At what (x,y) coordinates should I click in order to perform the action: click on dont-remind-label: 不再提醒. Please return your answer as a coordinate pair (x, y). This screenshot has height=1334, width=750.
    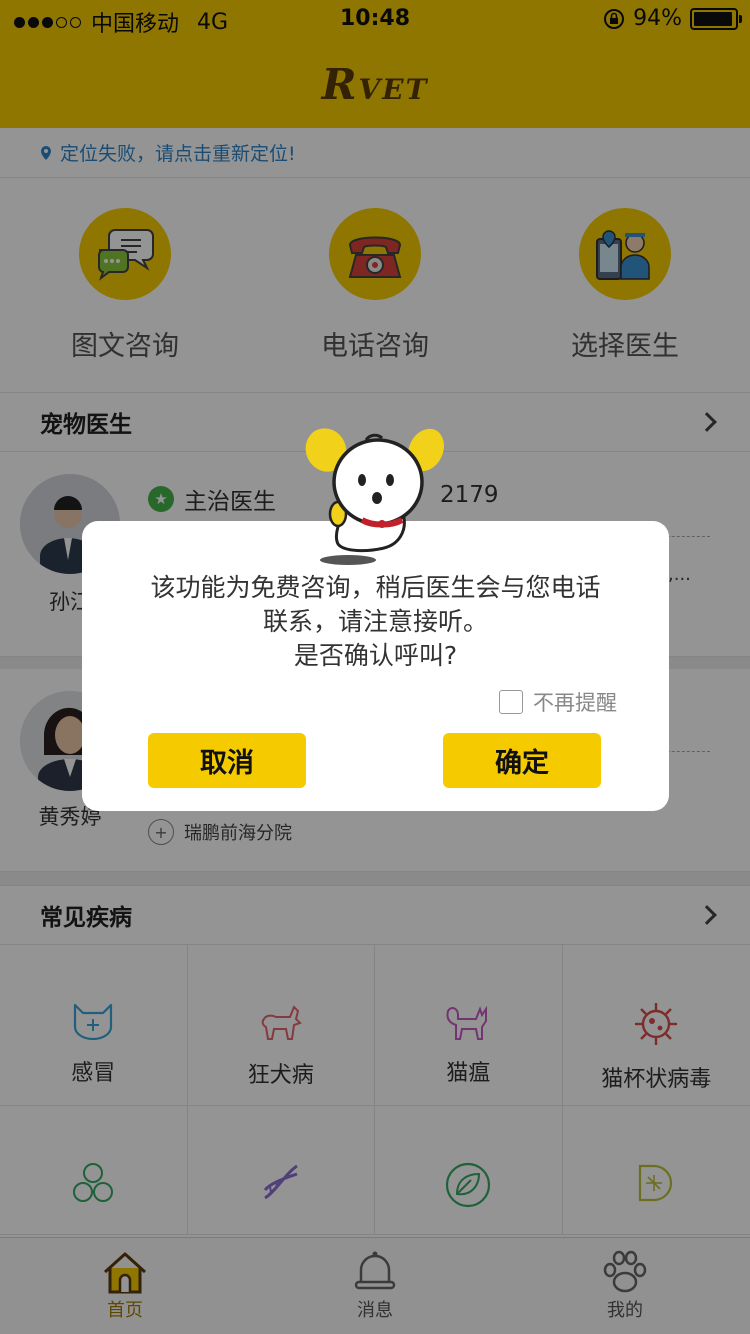
    Looking at the image, I should click on (575, 703).